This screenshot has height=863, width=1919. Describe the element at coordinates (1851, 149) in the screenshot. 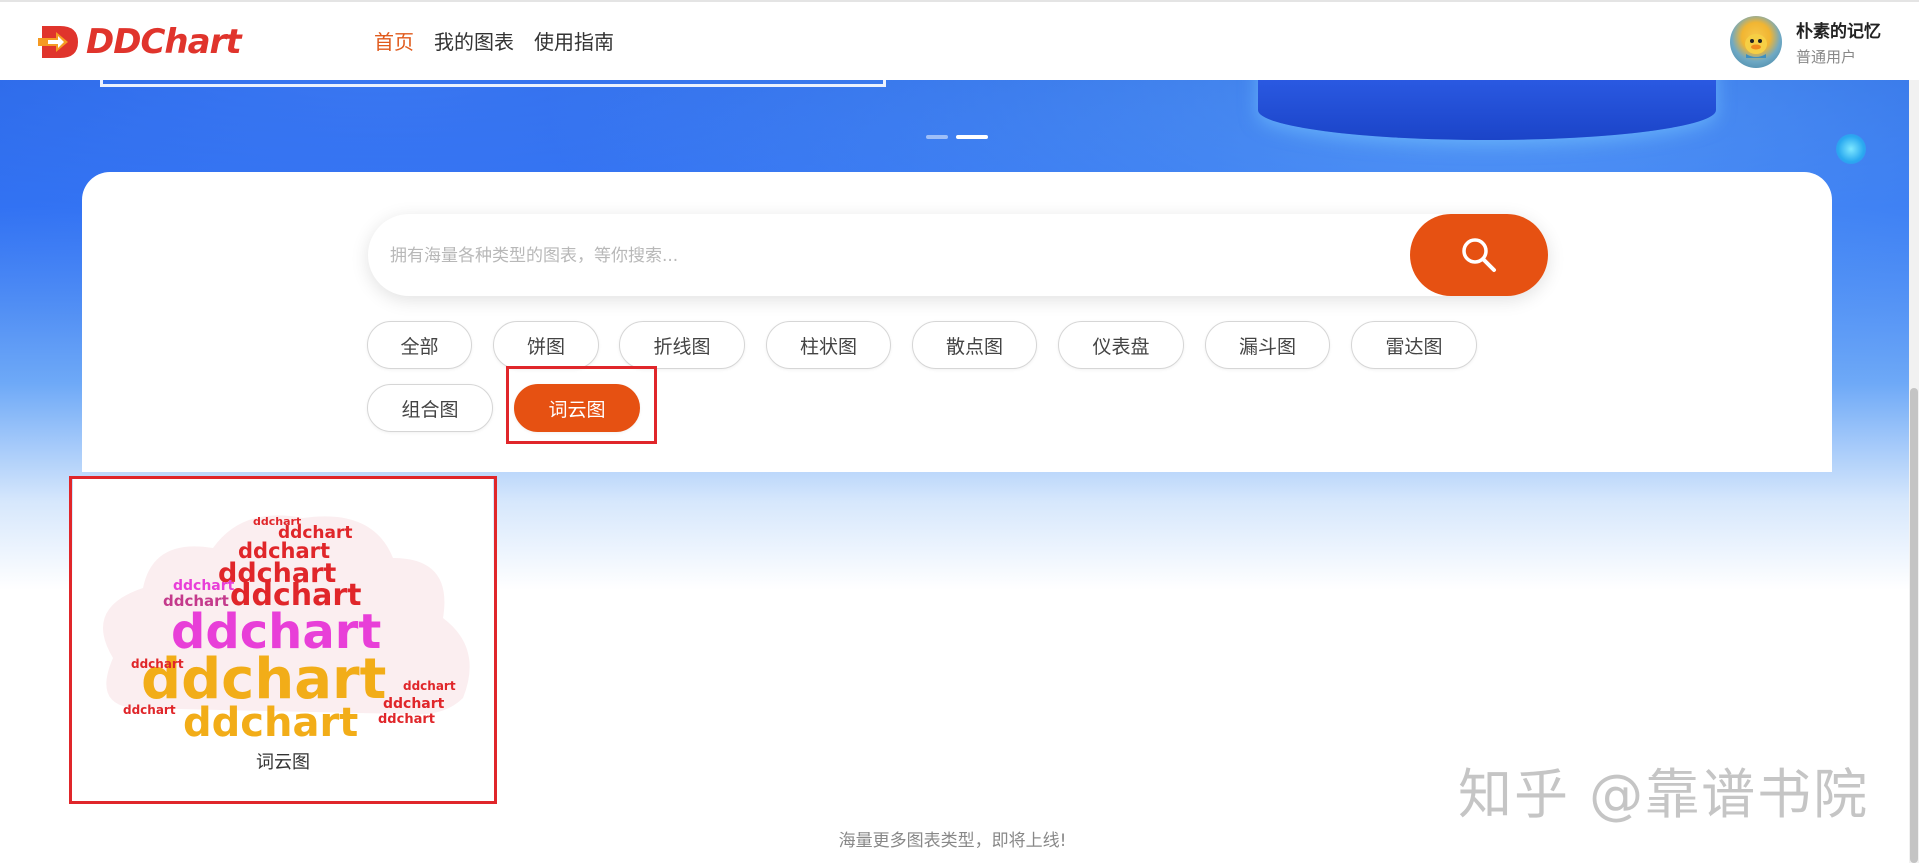

I see `banner-orb-decoration` at that location.